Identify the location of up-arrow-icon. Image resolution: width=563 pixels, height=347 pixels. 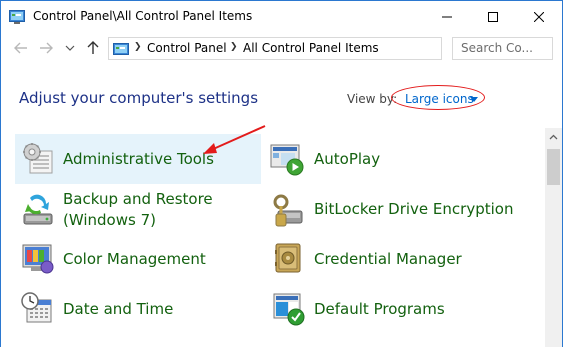
(93, 47).